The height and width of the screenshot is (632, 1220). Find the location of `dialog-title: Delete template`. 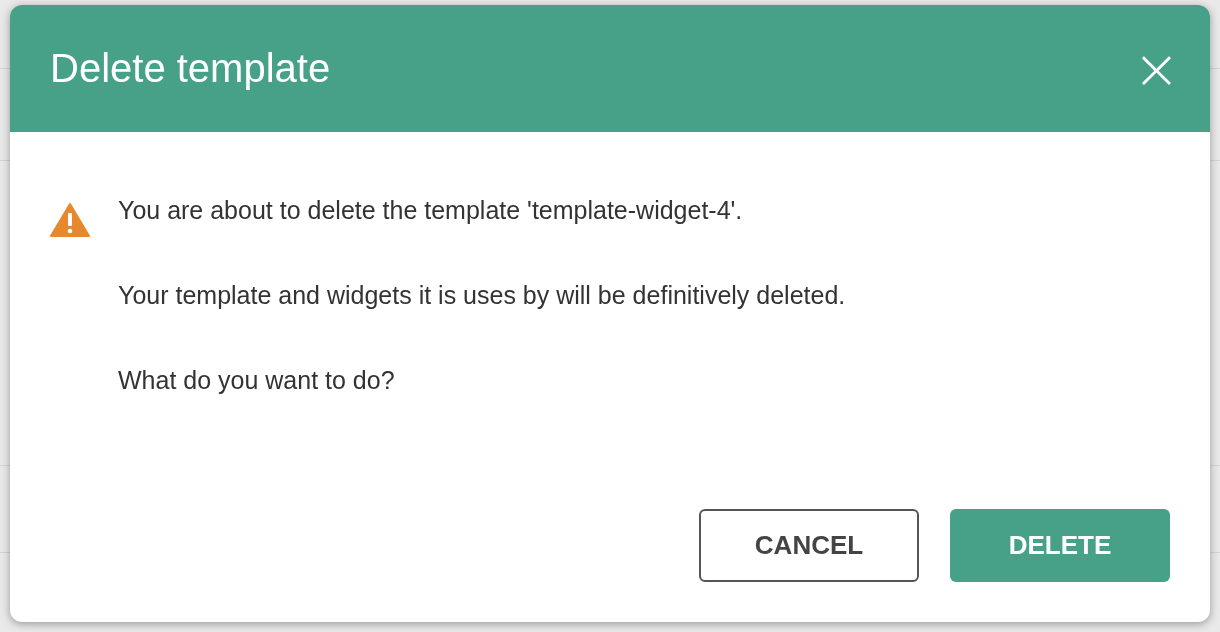

dialog-title: Delete template is located at coordinates (190, 68).